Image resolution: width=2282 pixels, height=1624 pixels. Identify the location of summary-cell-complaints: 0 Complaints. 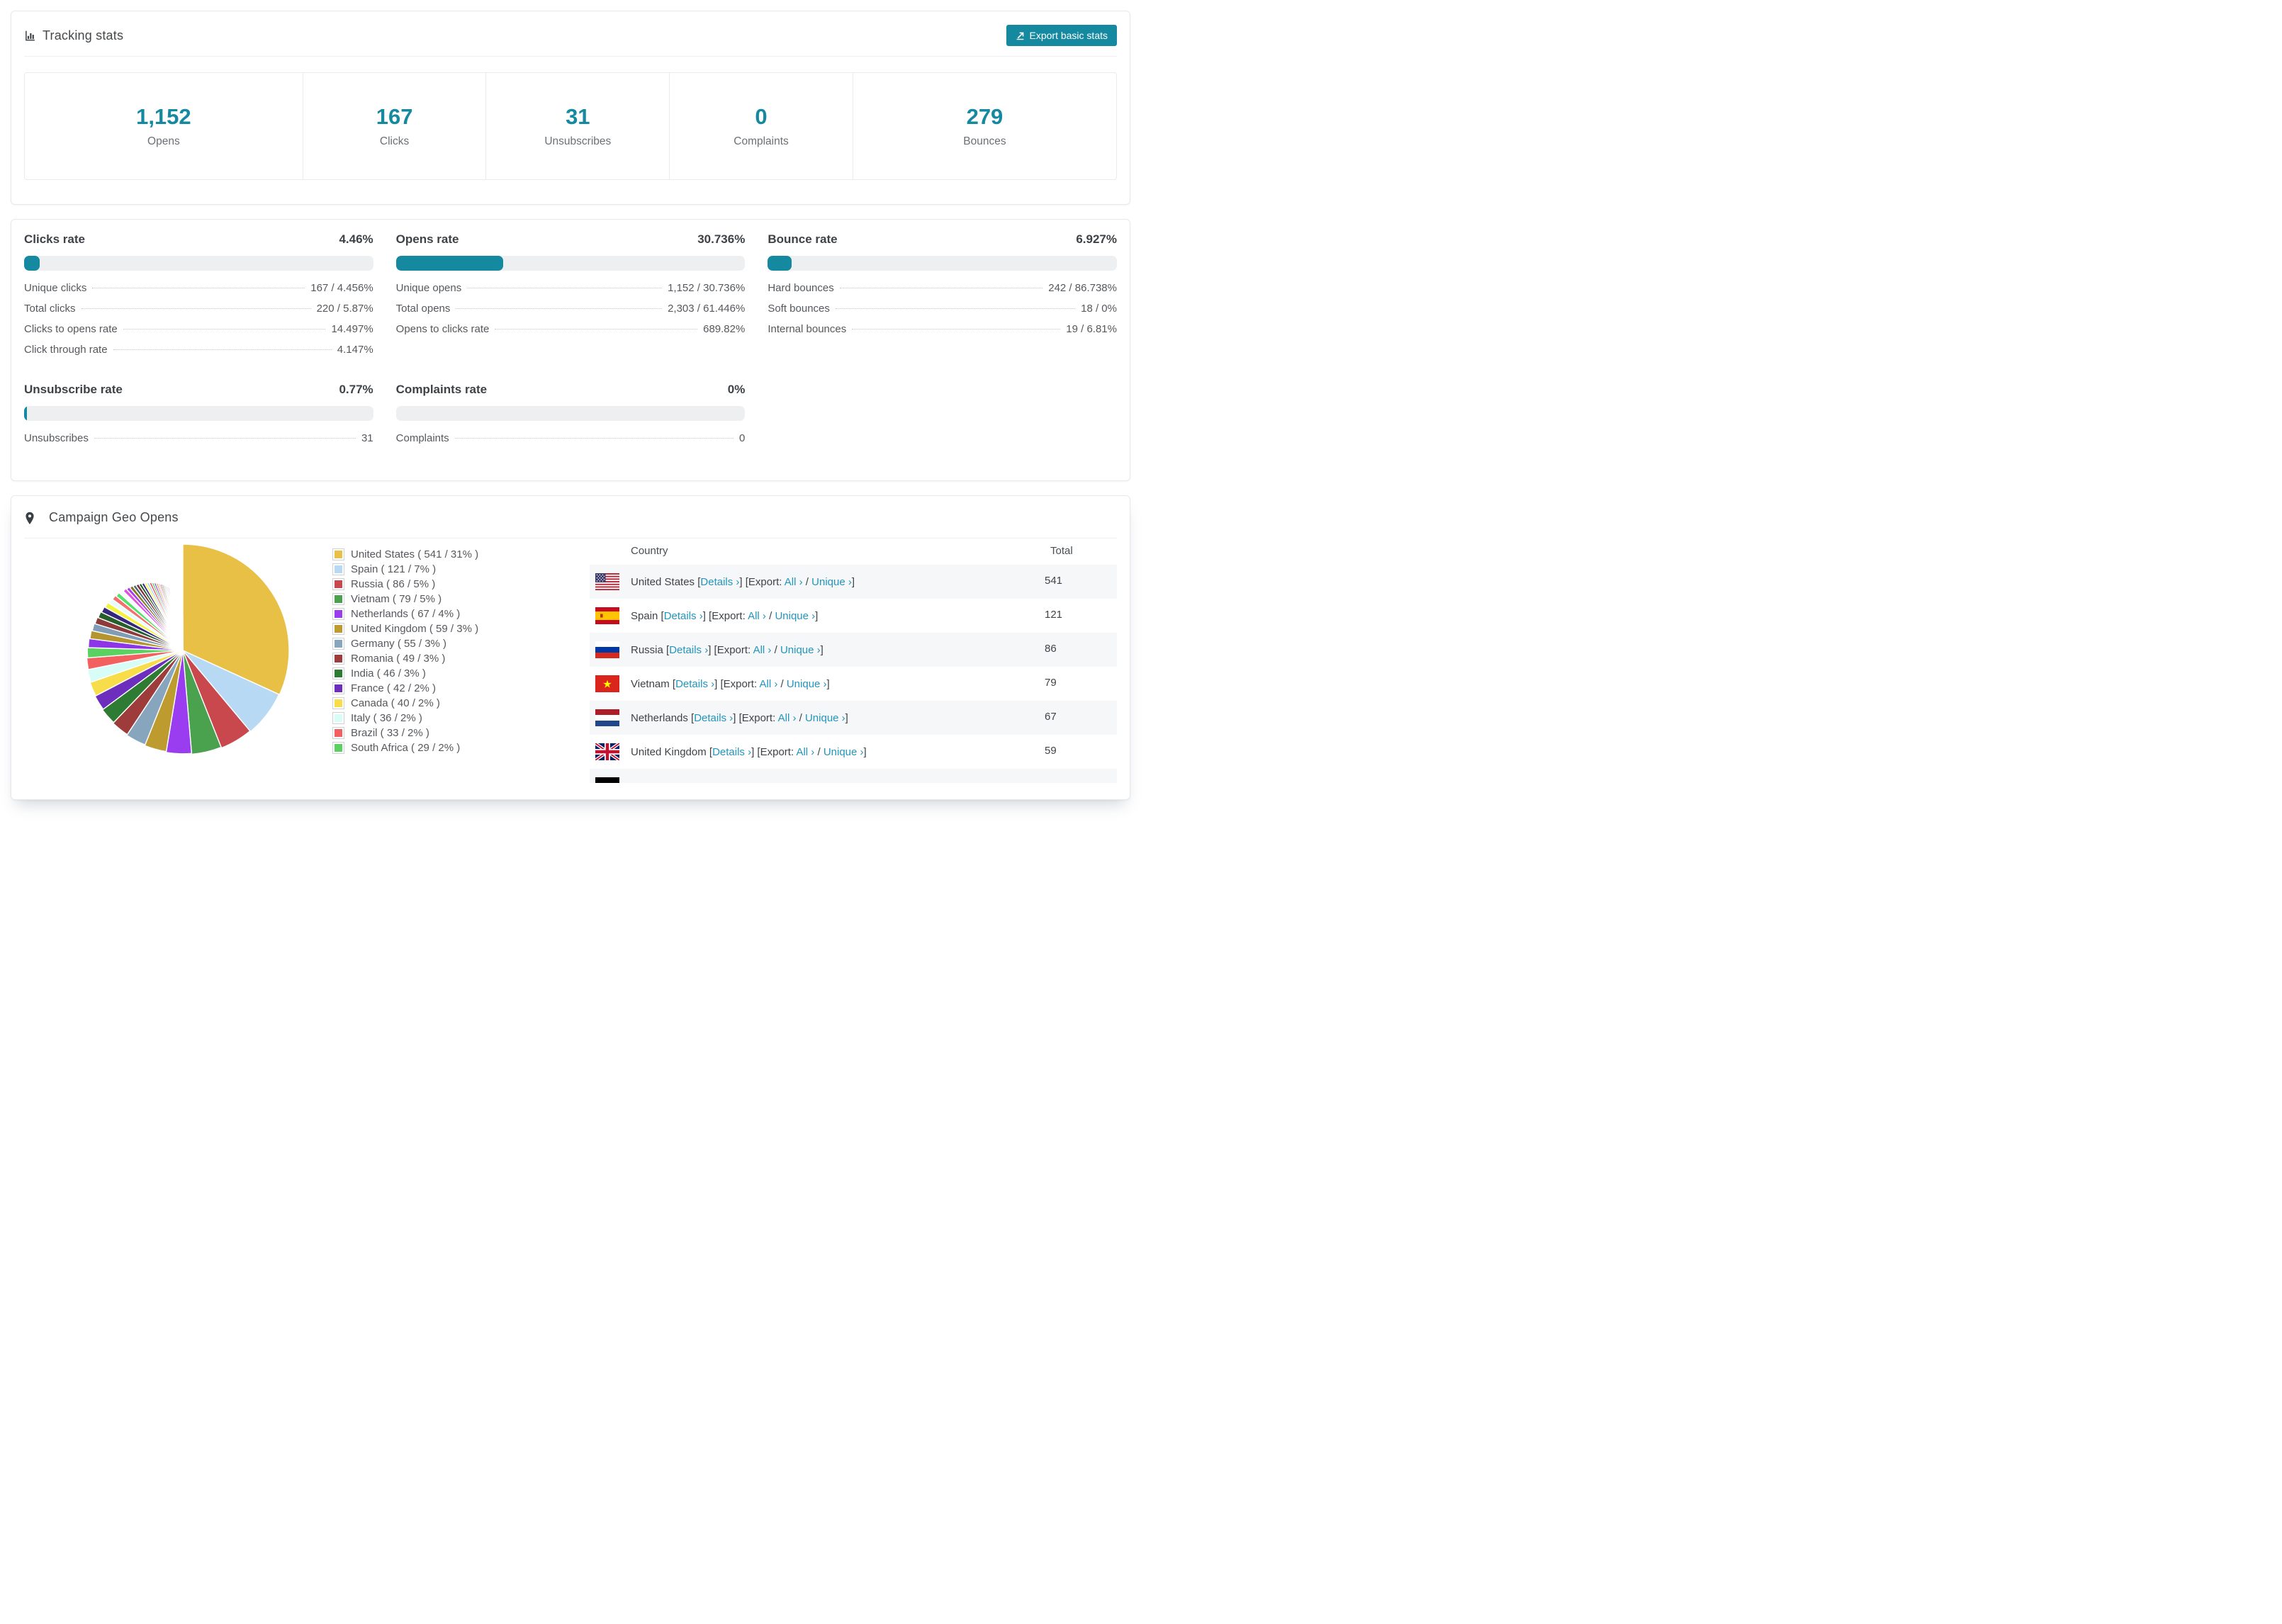
(762, 126).